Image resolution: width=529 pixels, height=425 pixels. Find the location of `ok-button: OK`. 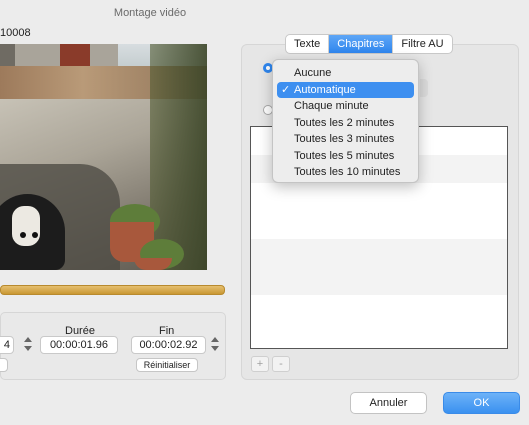

ok-button: OK is located at coordinates (481, 403).